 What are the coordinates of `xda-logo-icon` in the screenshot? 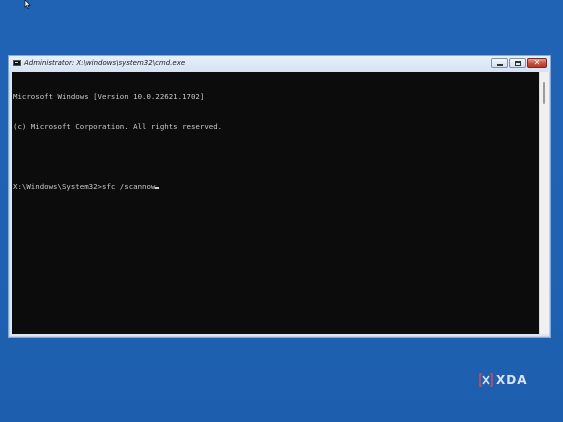 It's located at (486, 380).